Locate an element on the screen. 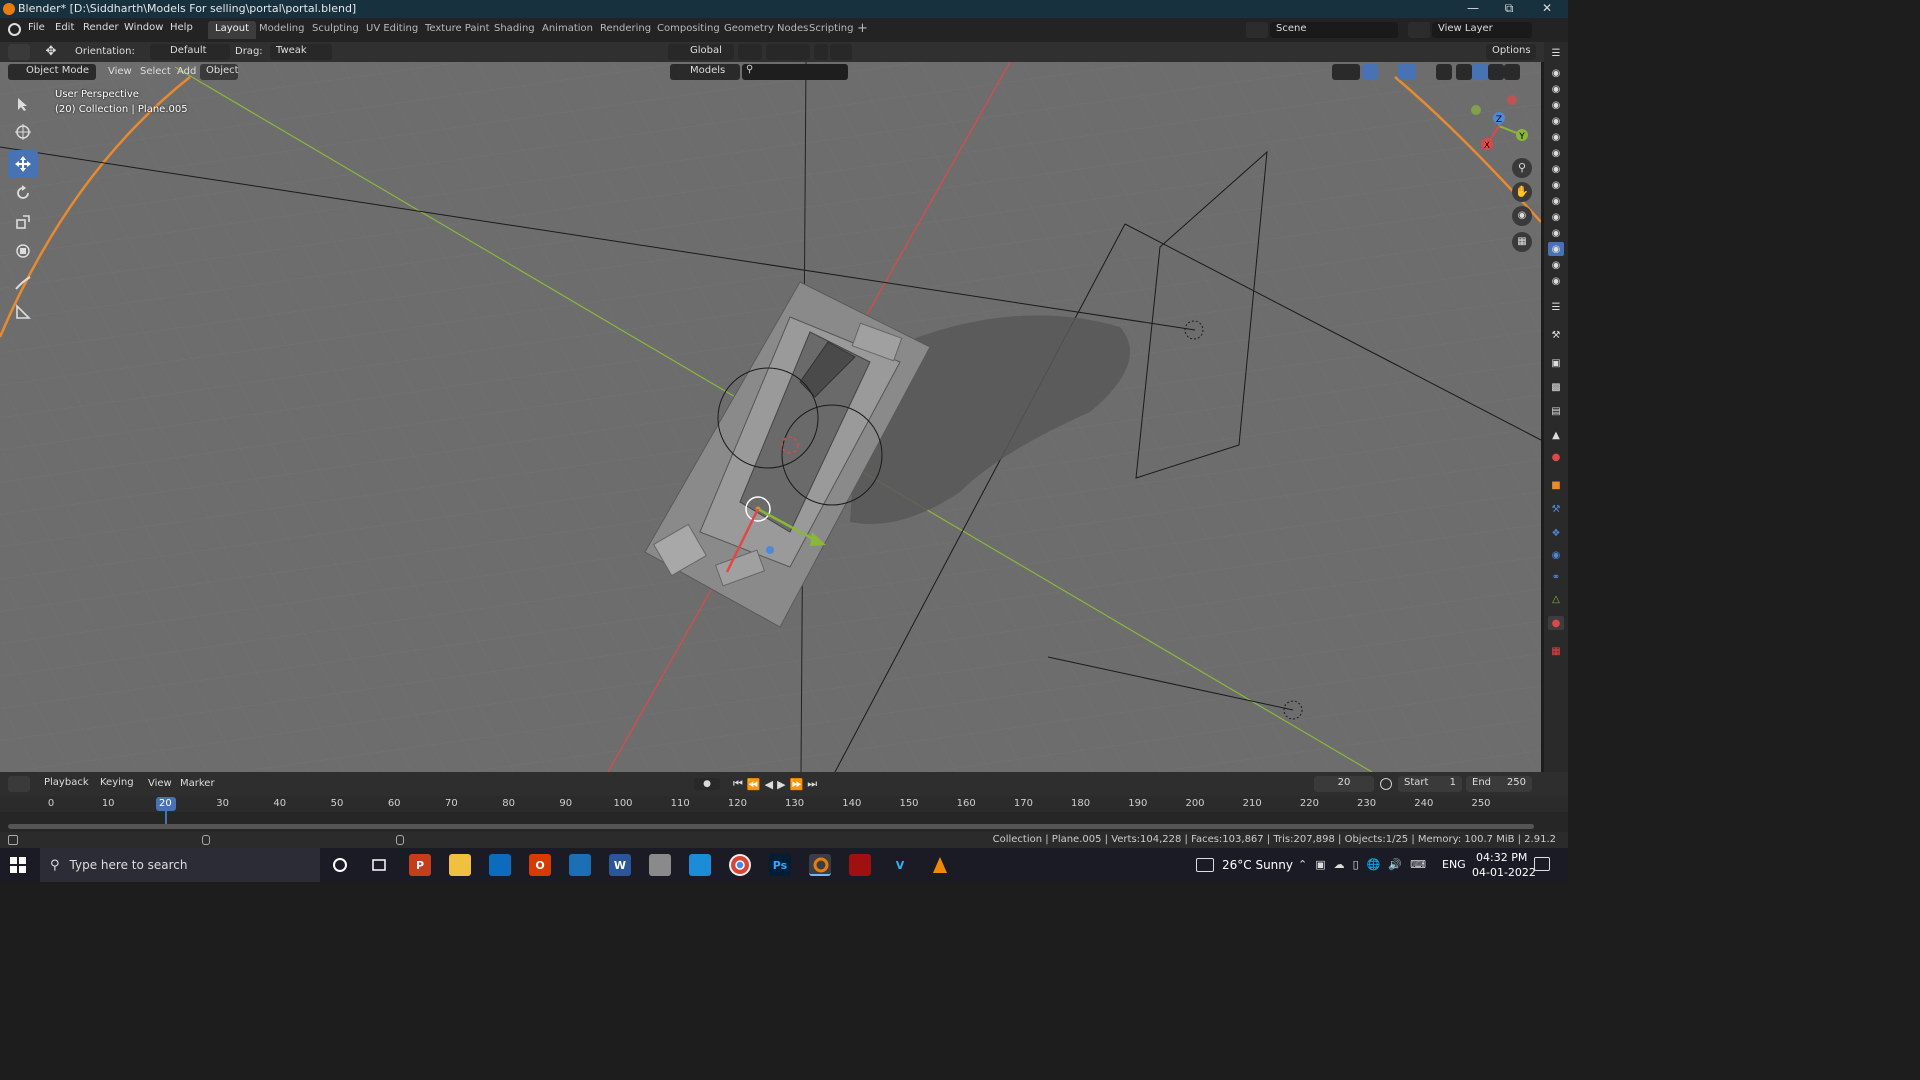  material-properties-icon: ● is located at coordinates (1556, 623).